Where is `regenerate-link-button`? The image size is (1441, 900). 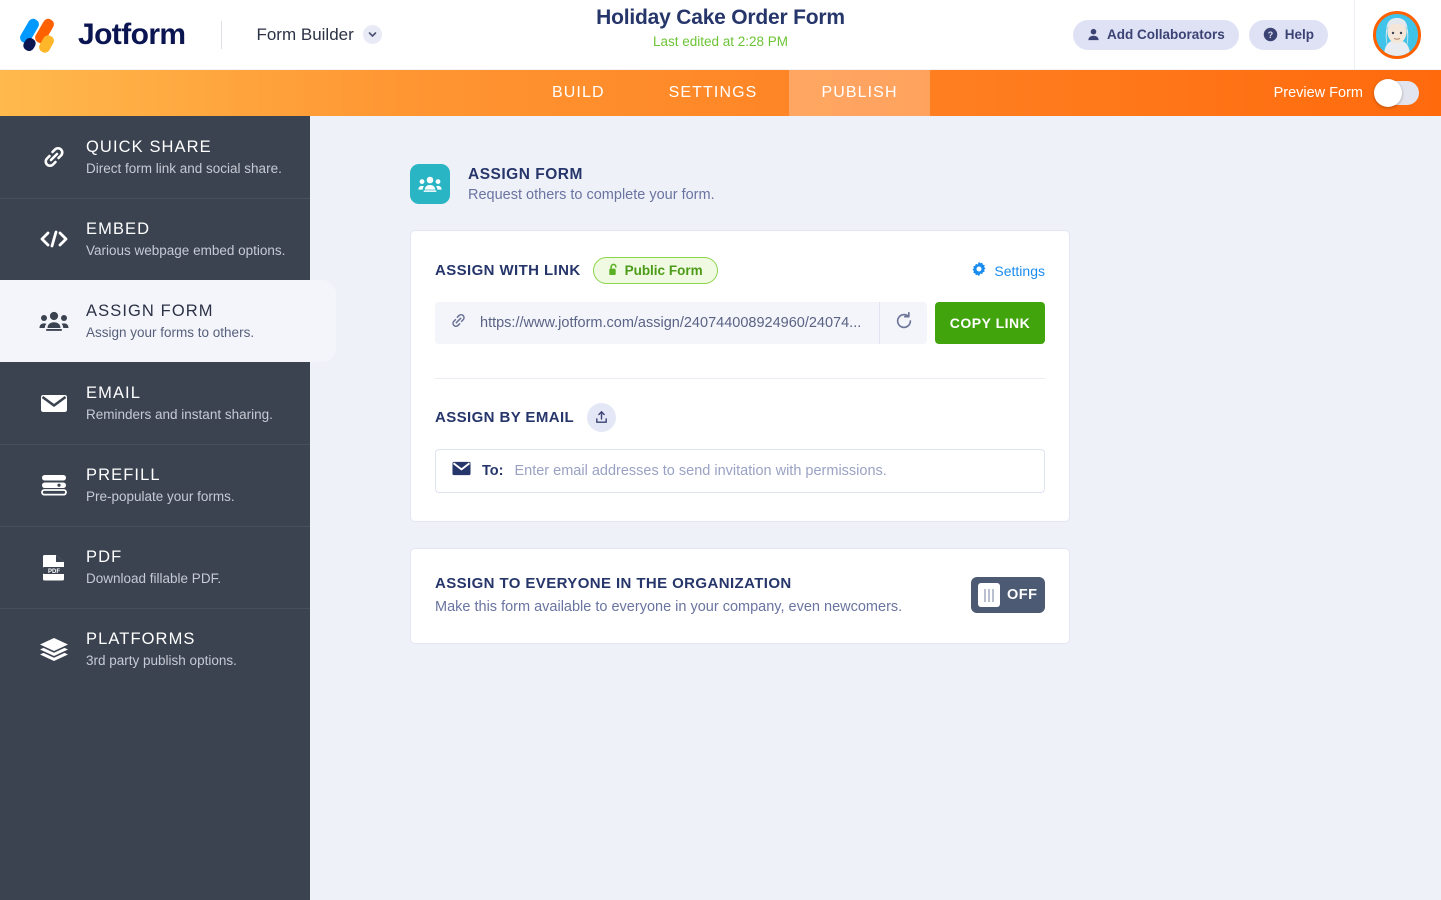
regenerate-link-button is located at coordinates (903, 323).